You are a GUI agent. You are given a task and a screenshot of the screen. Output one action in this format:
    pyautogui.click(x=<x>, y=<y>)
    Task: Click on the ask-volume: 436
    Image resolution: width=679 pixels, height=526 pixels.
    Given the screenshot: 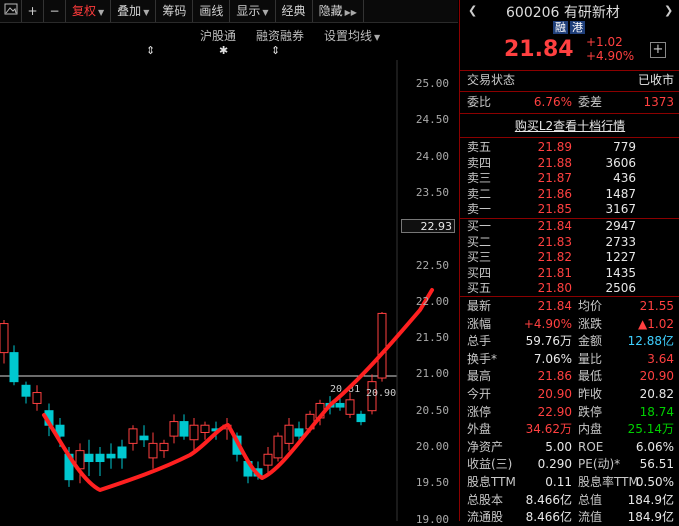 What is the action you would take?
    pyautogui.click(x=624, y=178)
    